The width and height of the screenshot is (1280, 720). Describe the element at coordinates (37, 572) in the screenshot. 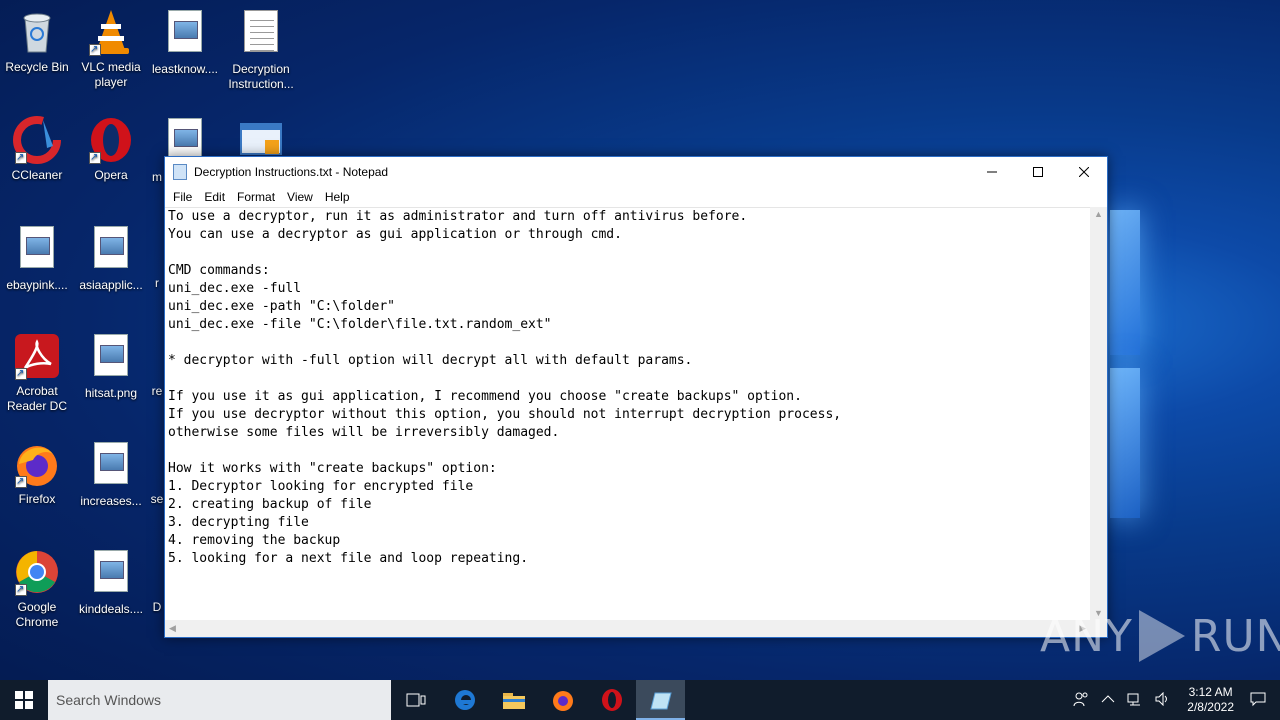

I see `chrome-icon` at that location.